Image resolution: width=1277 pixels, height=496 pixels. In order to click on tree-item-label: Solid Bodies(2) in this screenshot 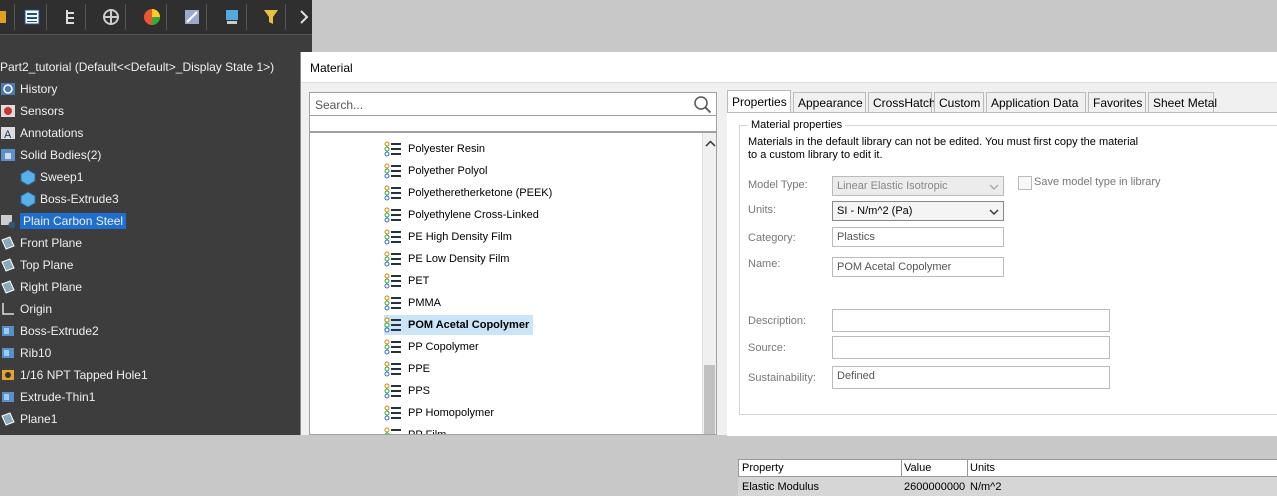, I will do `click(61, 155)`.